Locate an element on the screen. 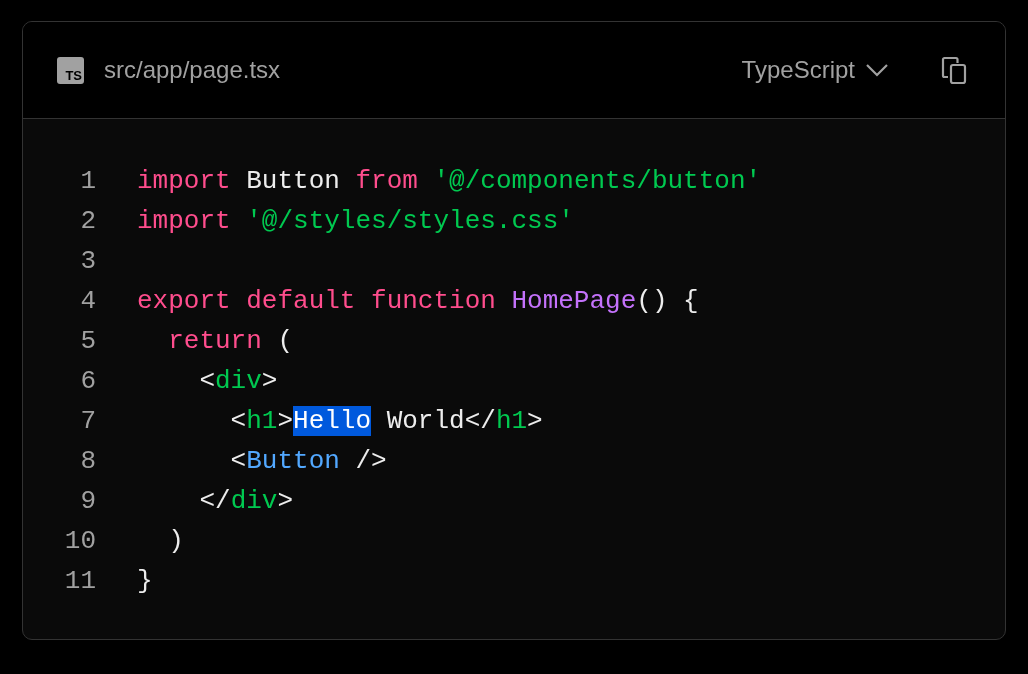 This screenshot has height=674, width=1028. line-number: 6 is located at coordinates (87, 381).